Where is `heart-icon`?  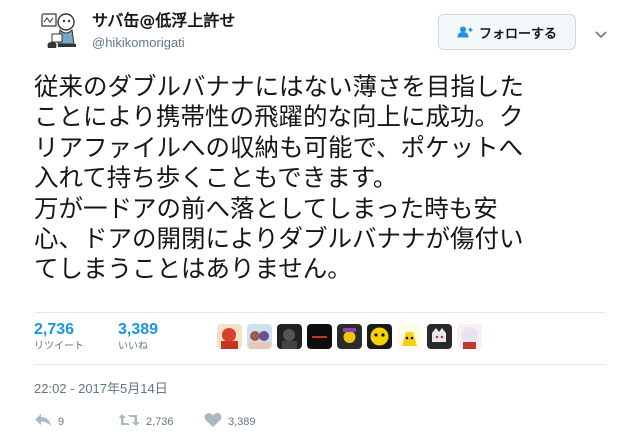 heart-icon is located at coordinates (213, 422).